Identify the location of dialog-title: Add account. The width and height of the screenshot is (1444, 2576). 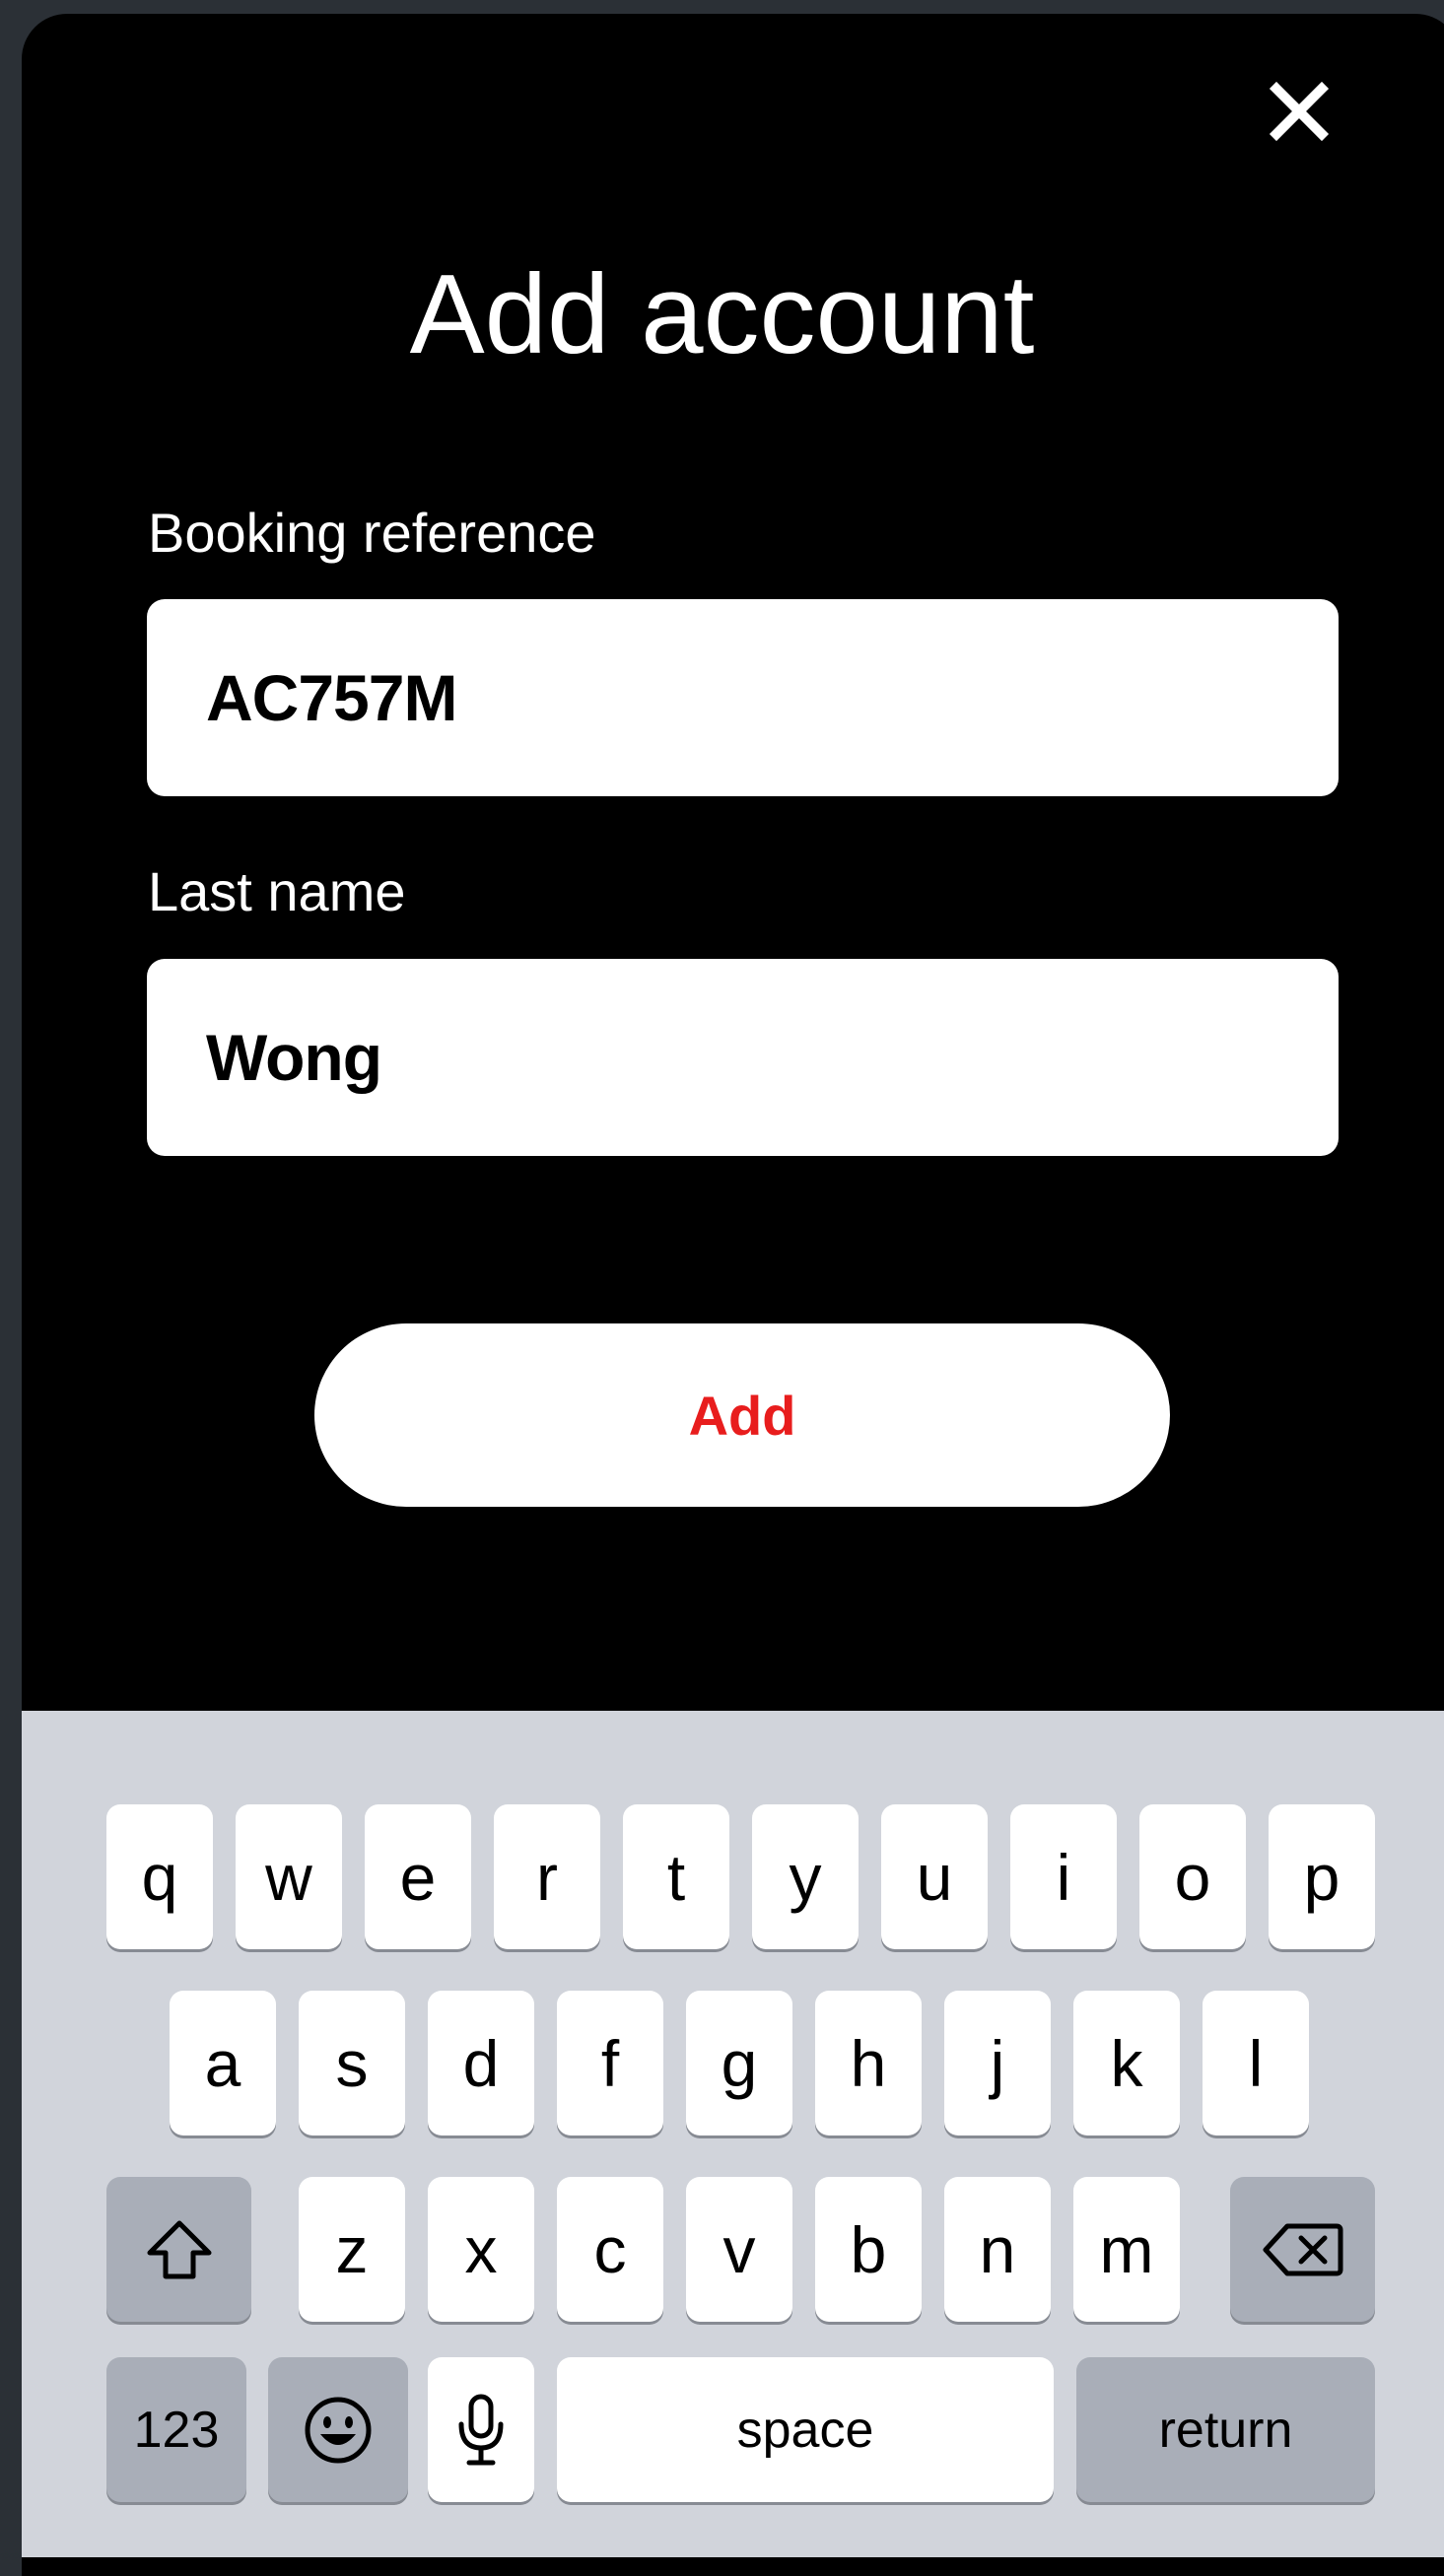
(722, 314).